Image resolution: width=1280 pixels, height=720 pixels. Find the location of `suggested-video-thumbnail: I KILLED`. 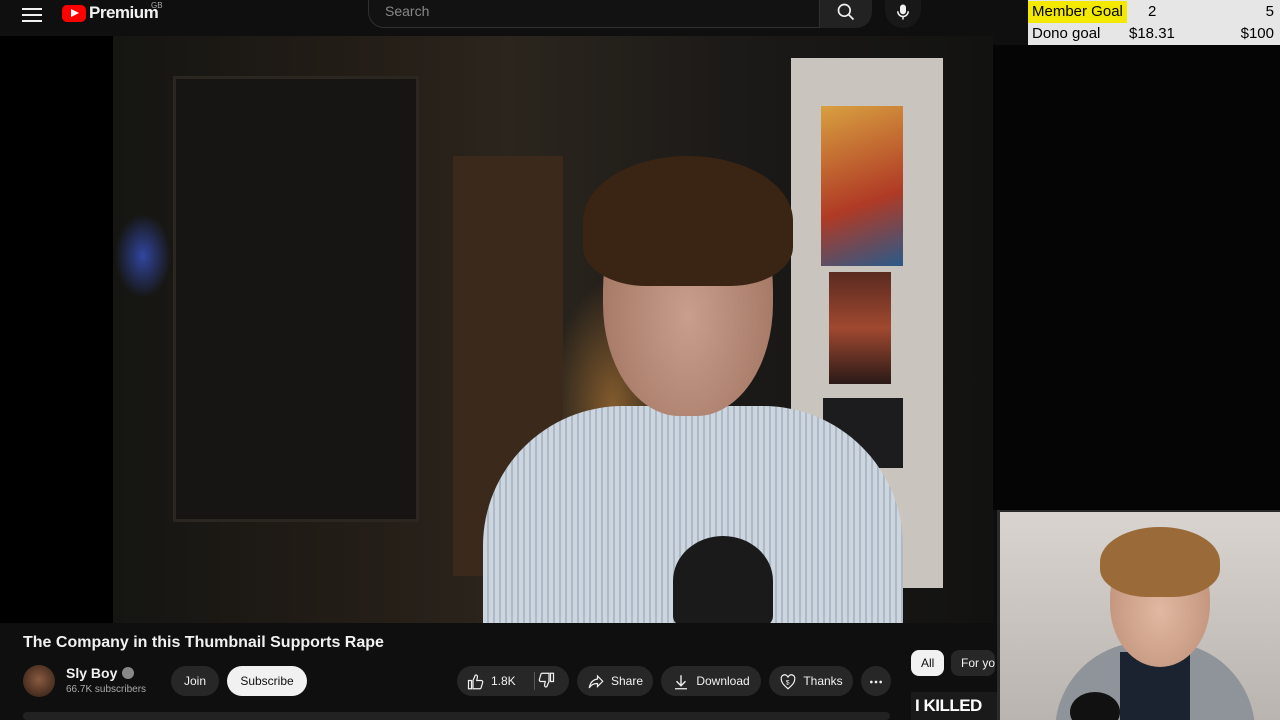

suggested-video-thumbnail: I KILLED is located at coordinates (954, 706).